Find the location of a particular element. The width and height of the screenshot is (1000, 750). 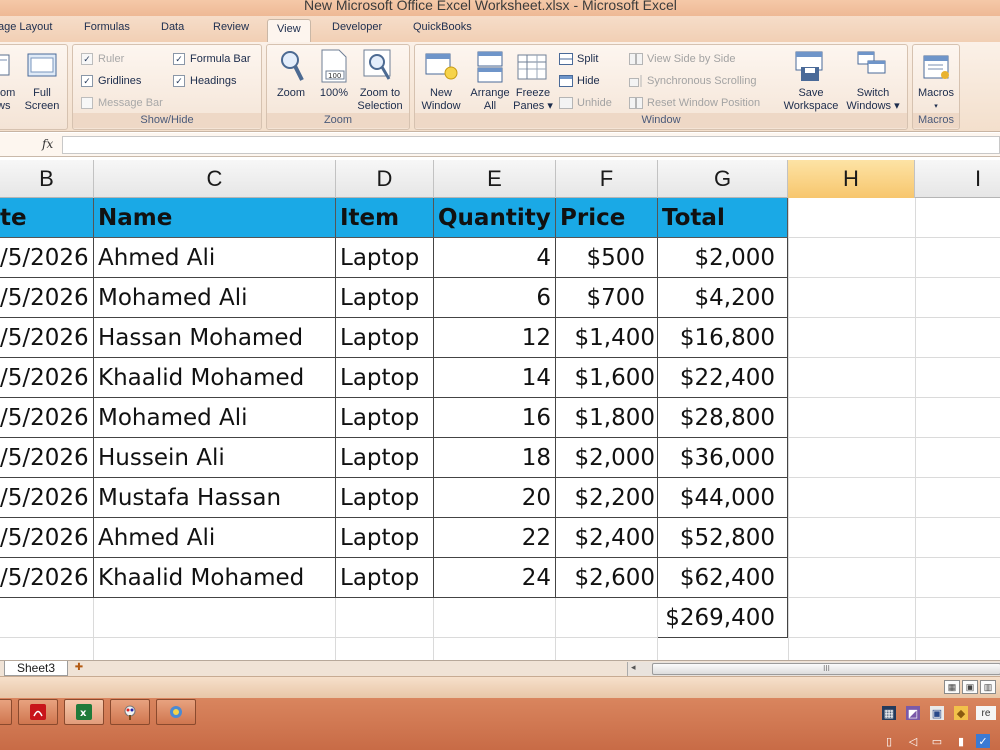

header-cell-date: te is located at coordinates (47, 218).